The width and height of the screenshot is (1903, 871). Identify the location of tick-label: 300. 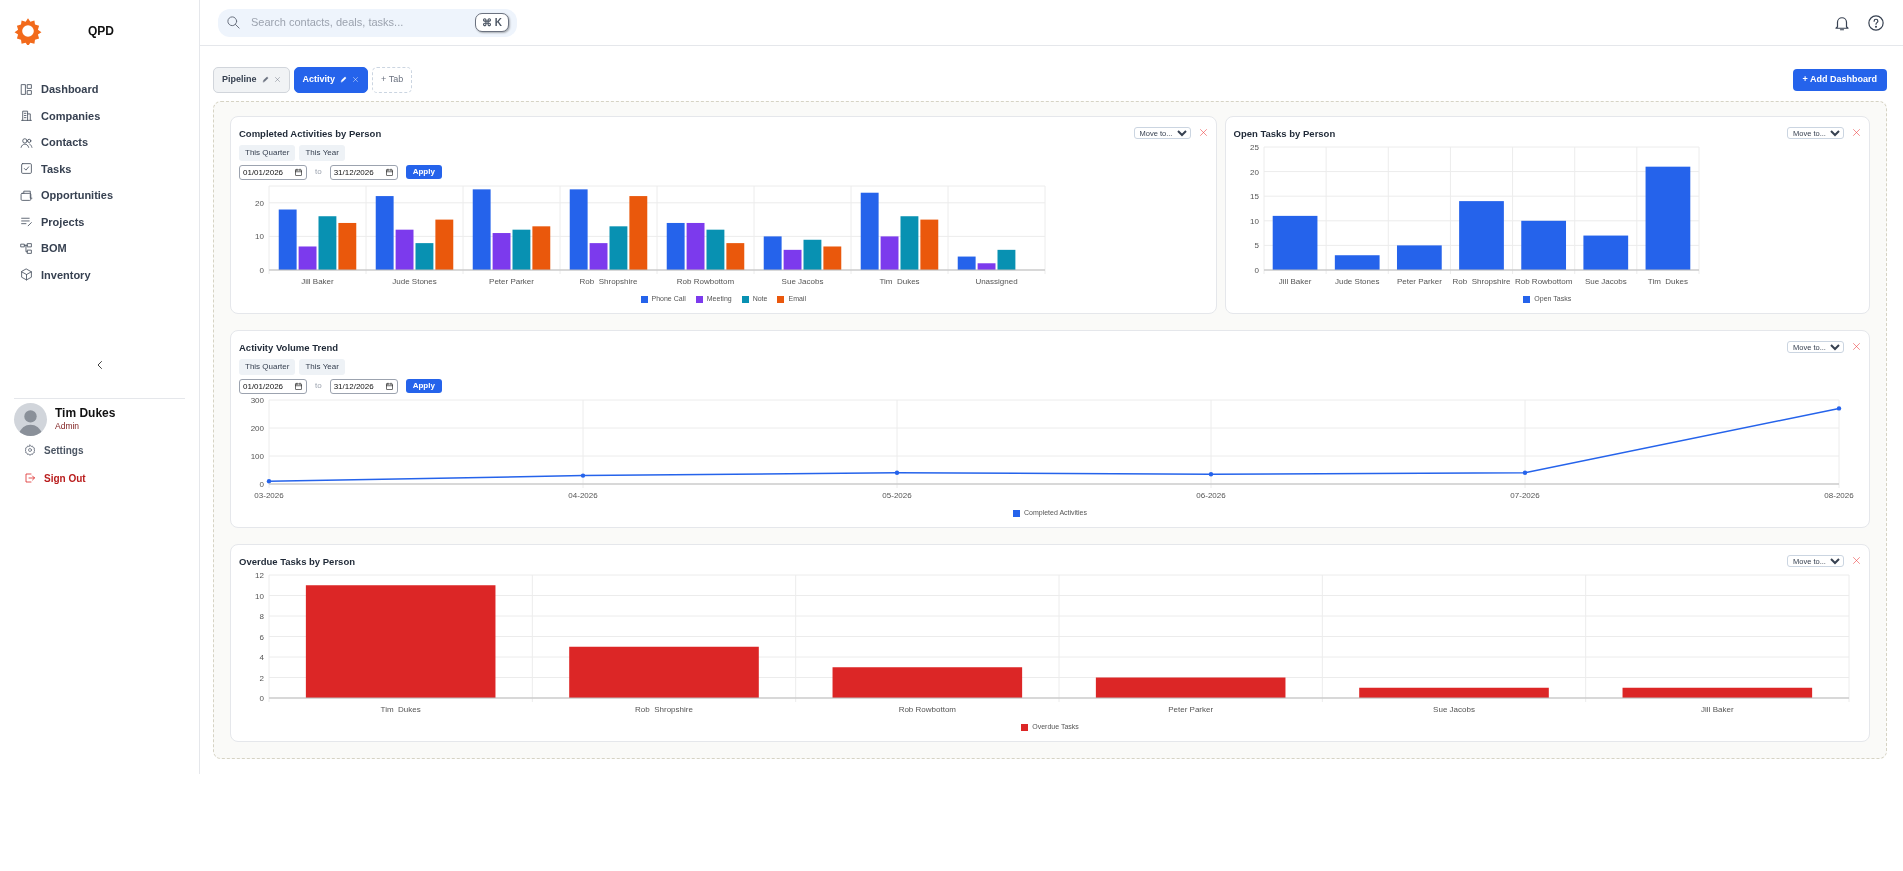
(257, 400).